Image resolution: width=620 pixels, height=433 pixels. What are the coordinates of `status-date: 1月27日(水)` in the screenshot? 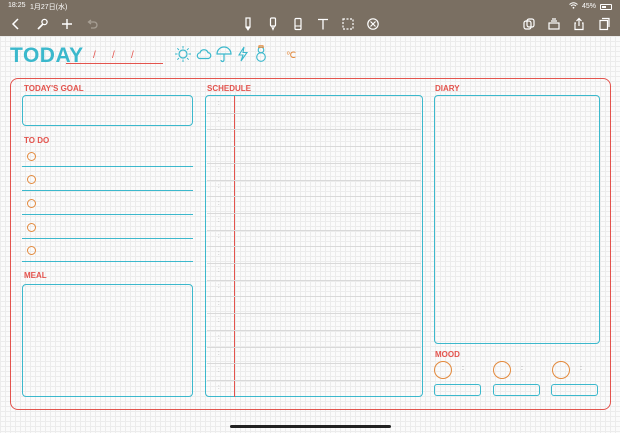 It's located at (49, 7).